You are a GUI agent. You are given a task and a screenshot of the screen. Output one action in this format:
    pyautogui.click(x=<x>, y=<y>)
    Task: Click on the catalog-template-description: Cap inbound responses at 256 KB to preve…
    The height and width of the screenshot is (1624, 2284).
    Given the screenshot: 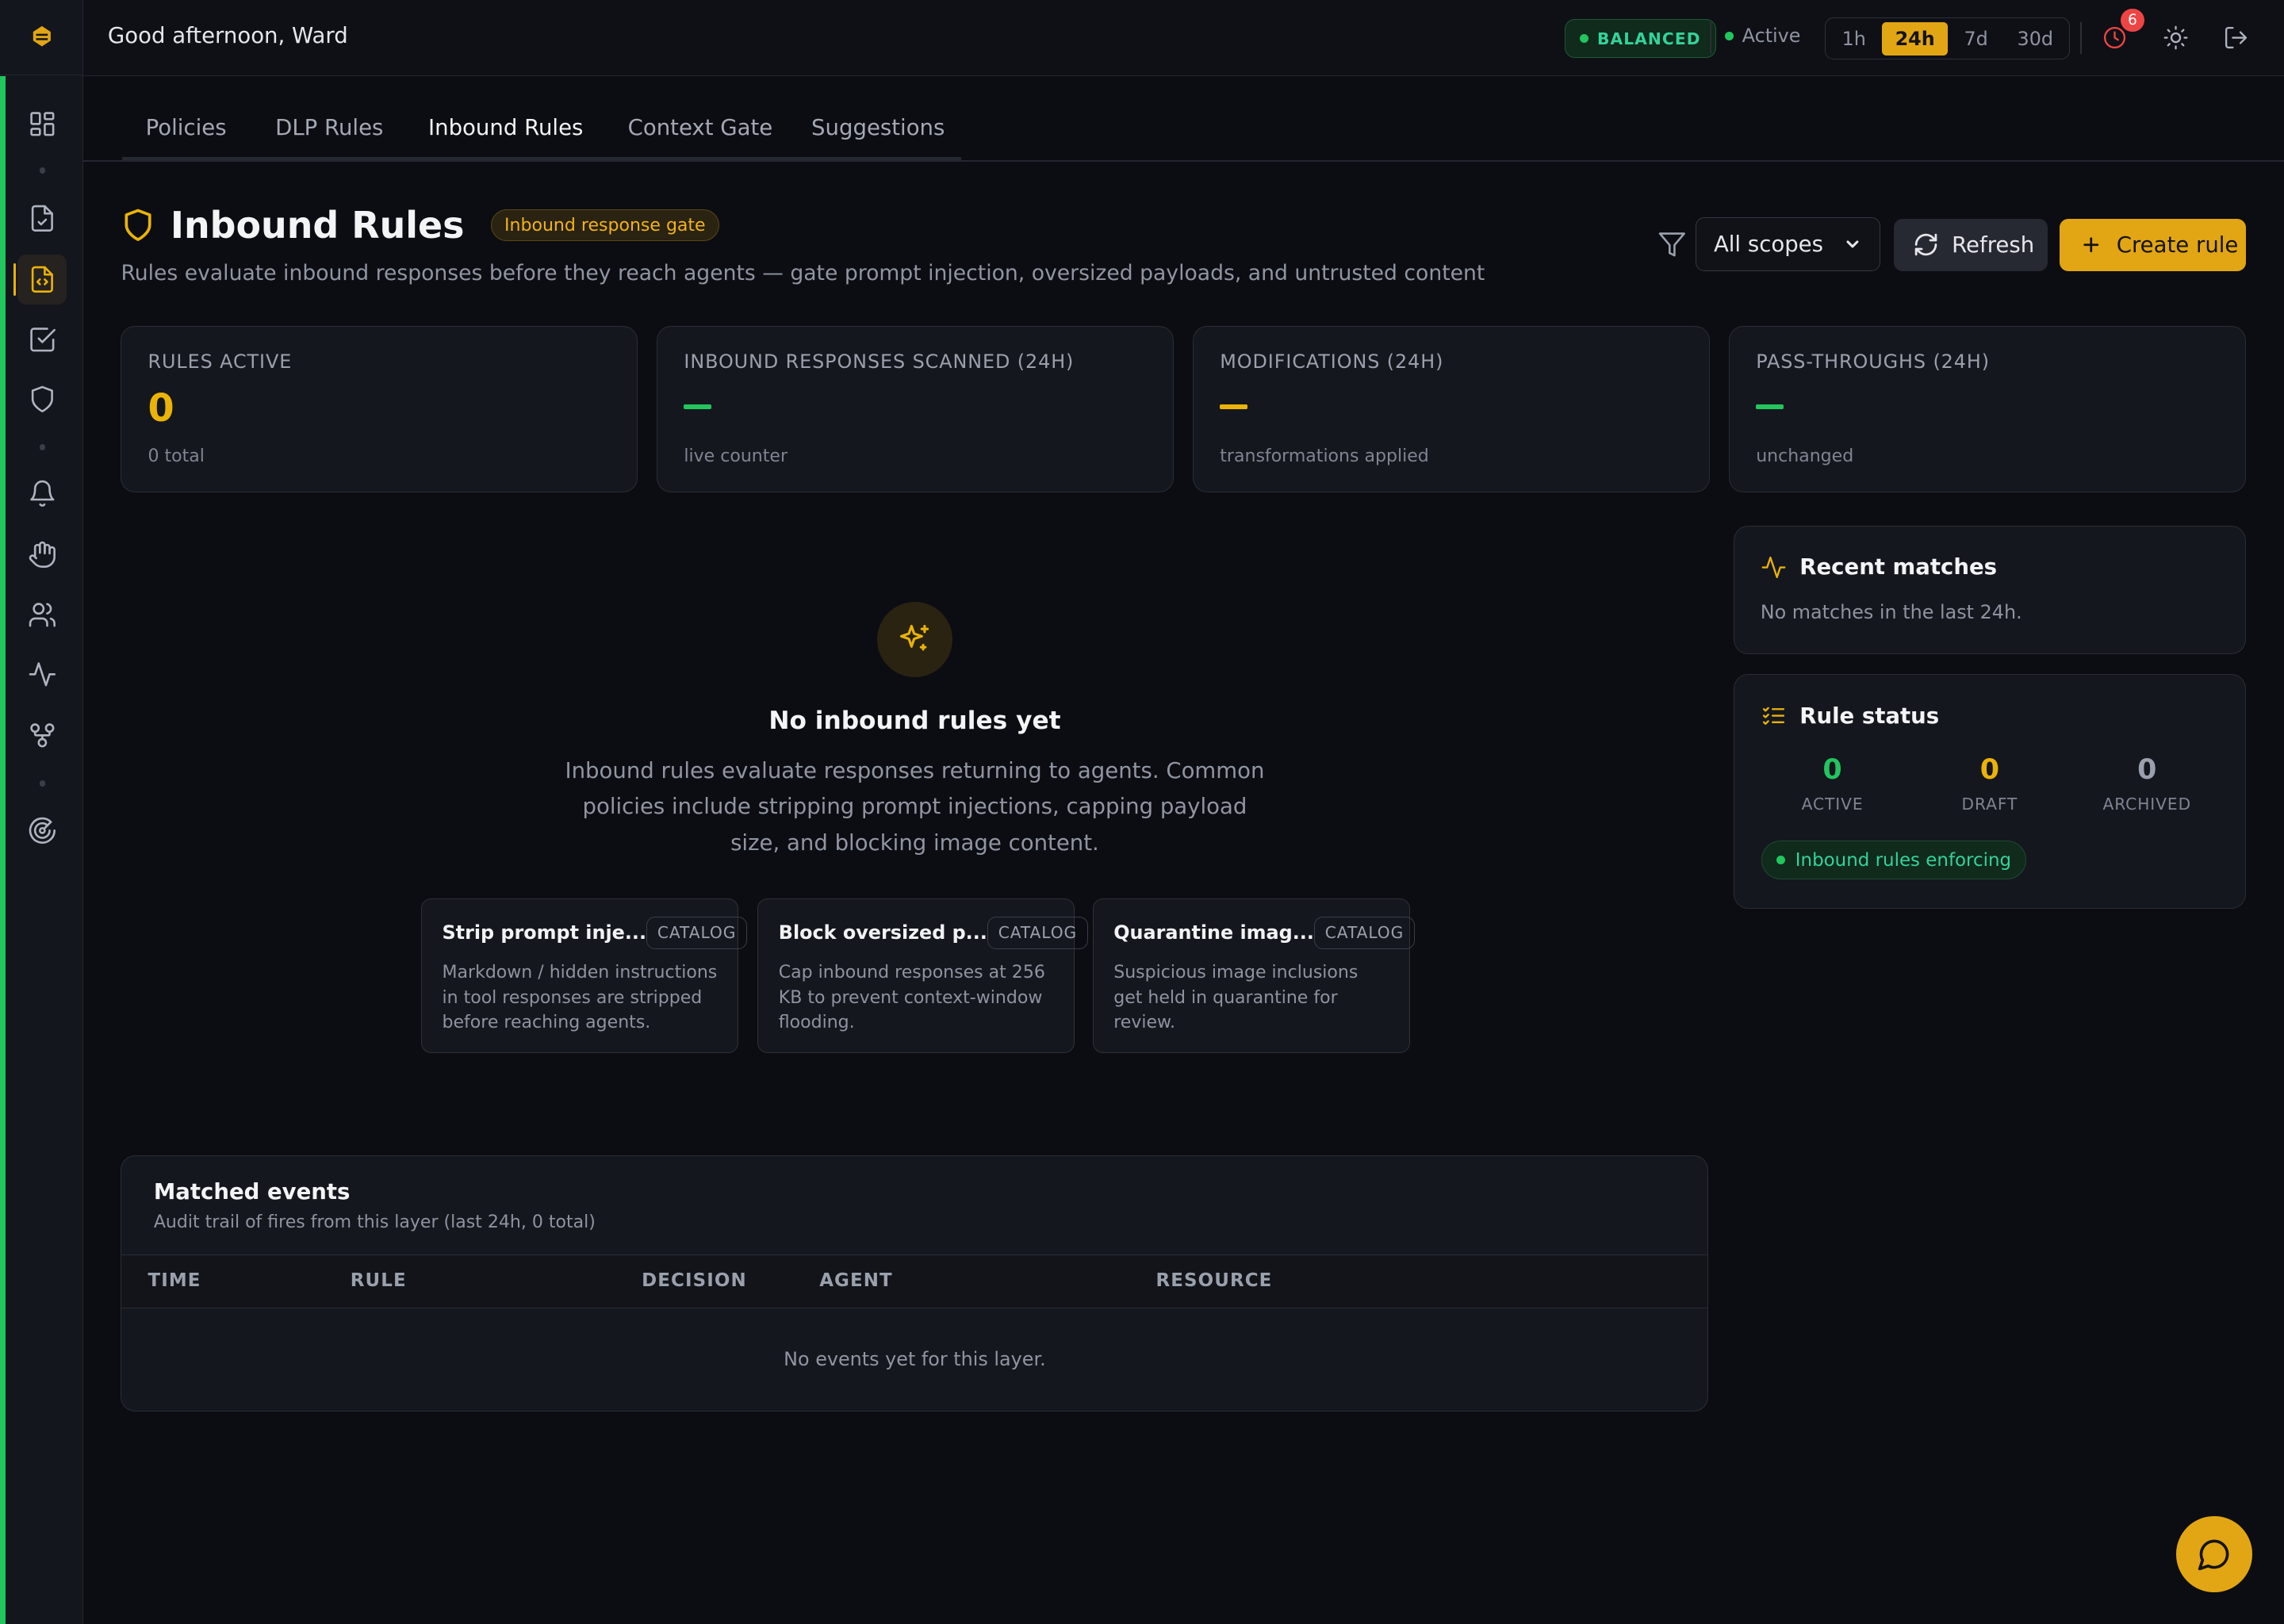 What is the action you would take?
    pyautogui.click(x=911, y=997)
    